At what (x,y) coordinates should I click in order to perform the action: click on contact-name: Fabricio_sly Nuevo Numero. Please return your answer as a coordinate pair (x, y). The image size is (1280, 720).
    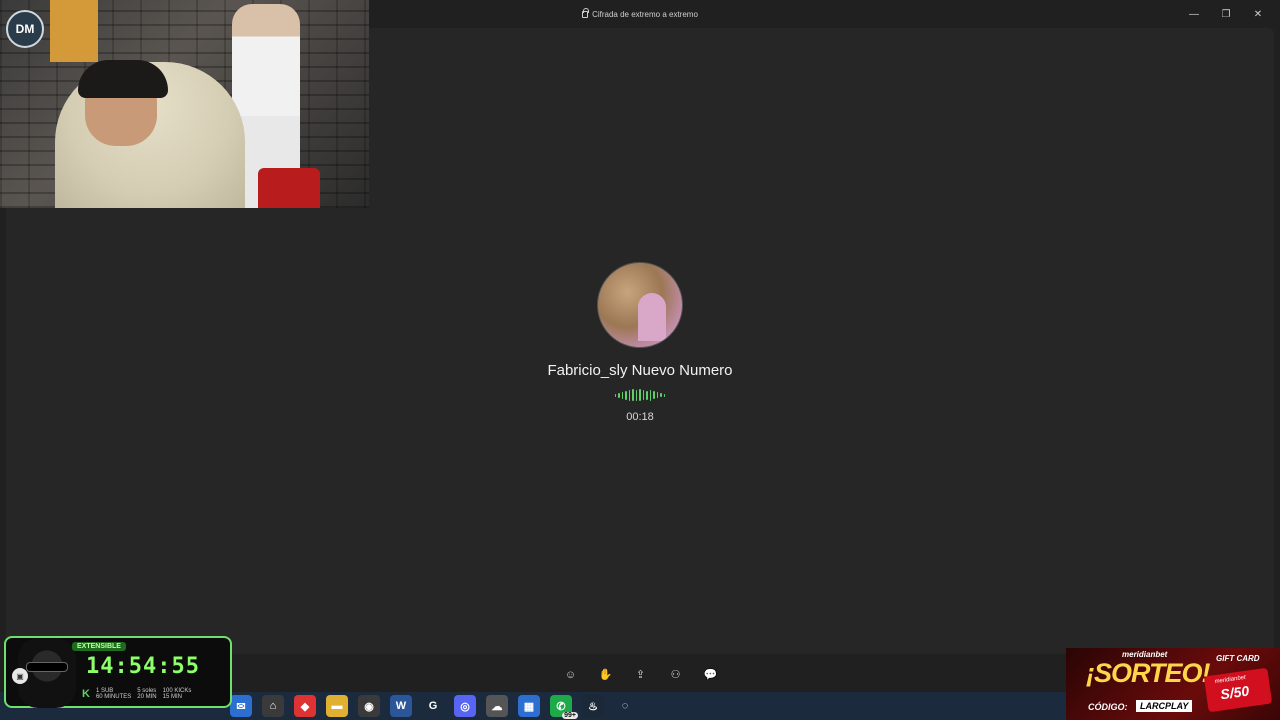
    Looking at the image, I should click on (640, 370).